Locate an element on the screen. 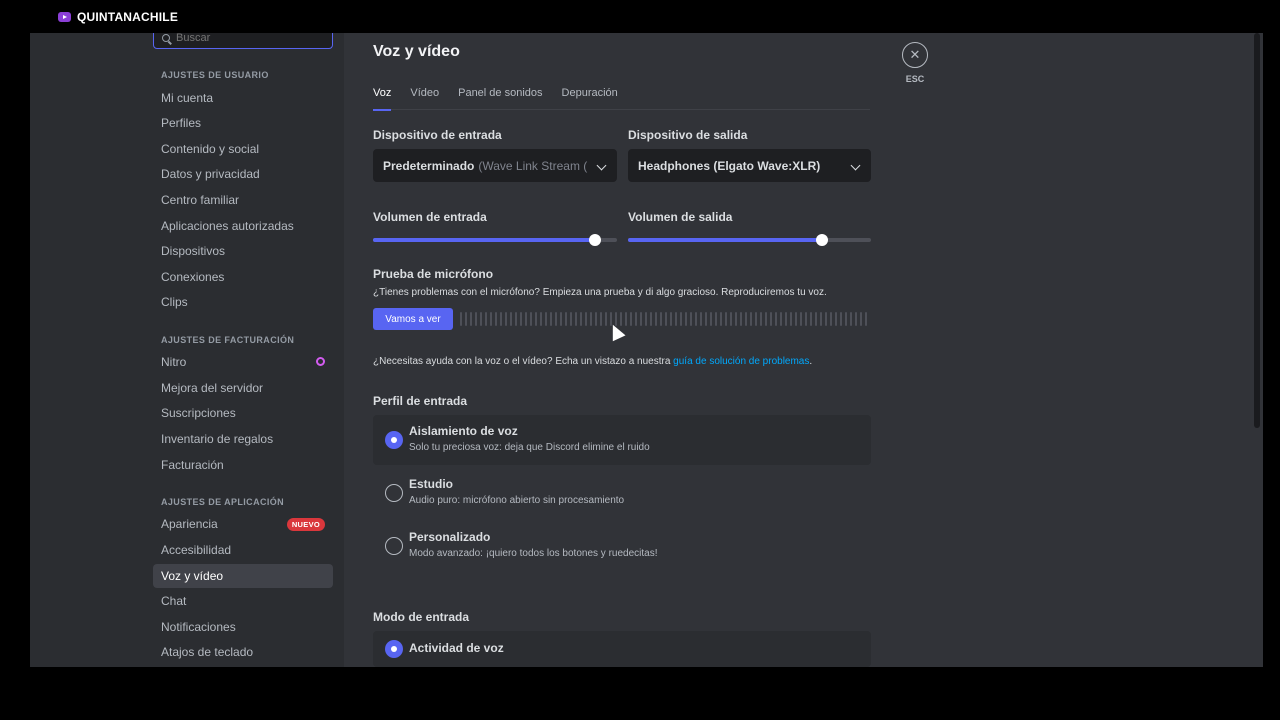 The image size is (1280, 720). sidebar-item-accessibility: Accesibilidad is located at coordinates (243, 550).